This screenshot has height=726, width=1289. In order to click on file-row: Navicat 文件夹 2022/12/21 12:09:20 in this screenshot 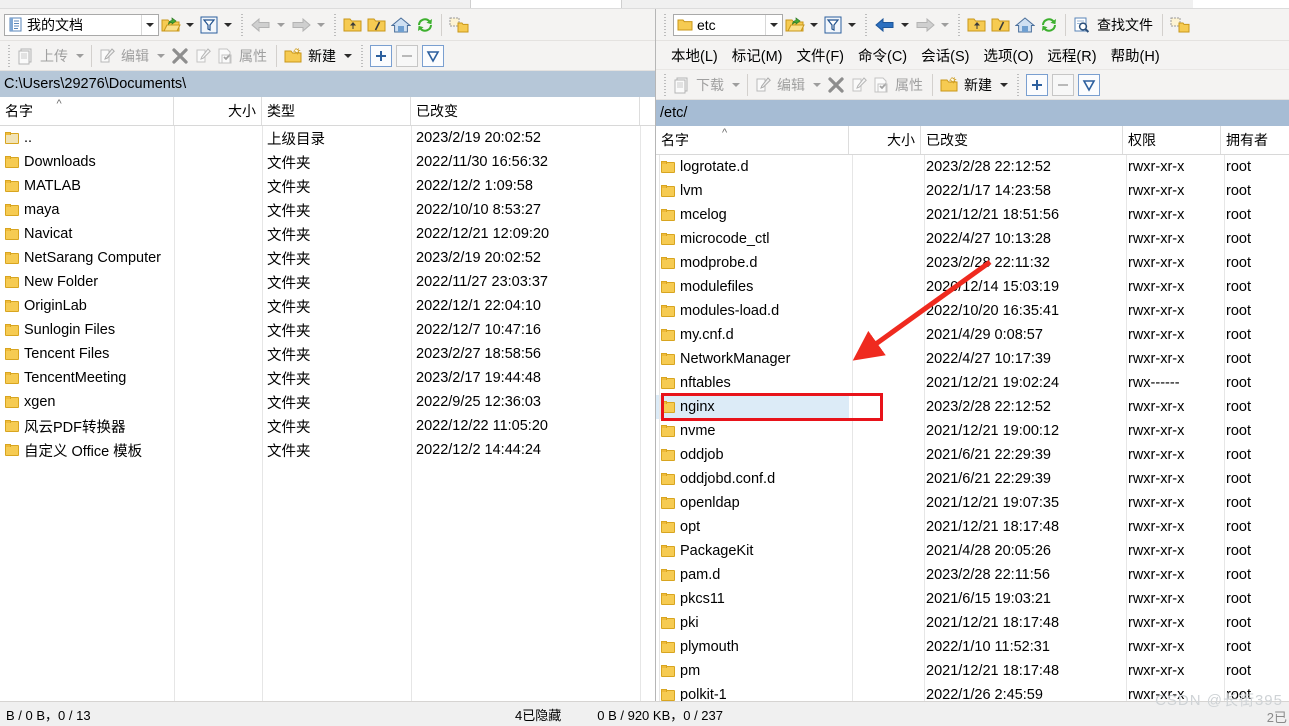, I will do `click(327, 234)`.